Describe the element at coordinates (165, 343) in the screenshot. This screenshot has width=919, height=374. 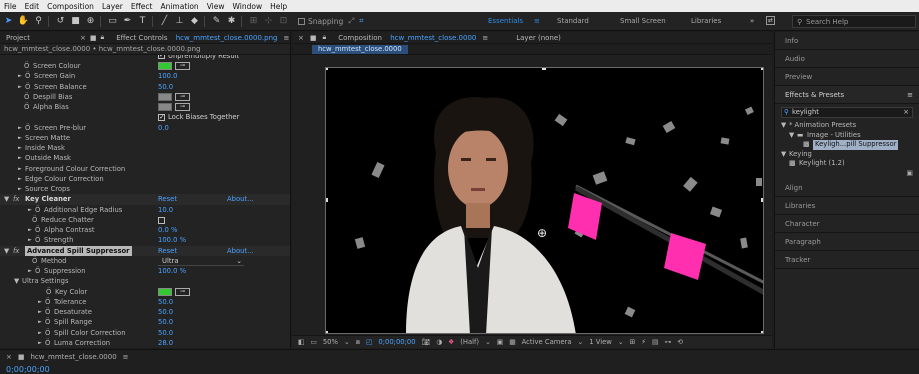
I see `property-value: 28.0` at that location.